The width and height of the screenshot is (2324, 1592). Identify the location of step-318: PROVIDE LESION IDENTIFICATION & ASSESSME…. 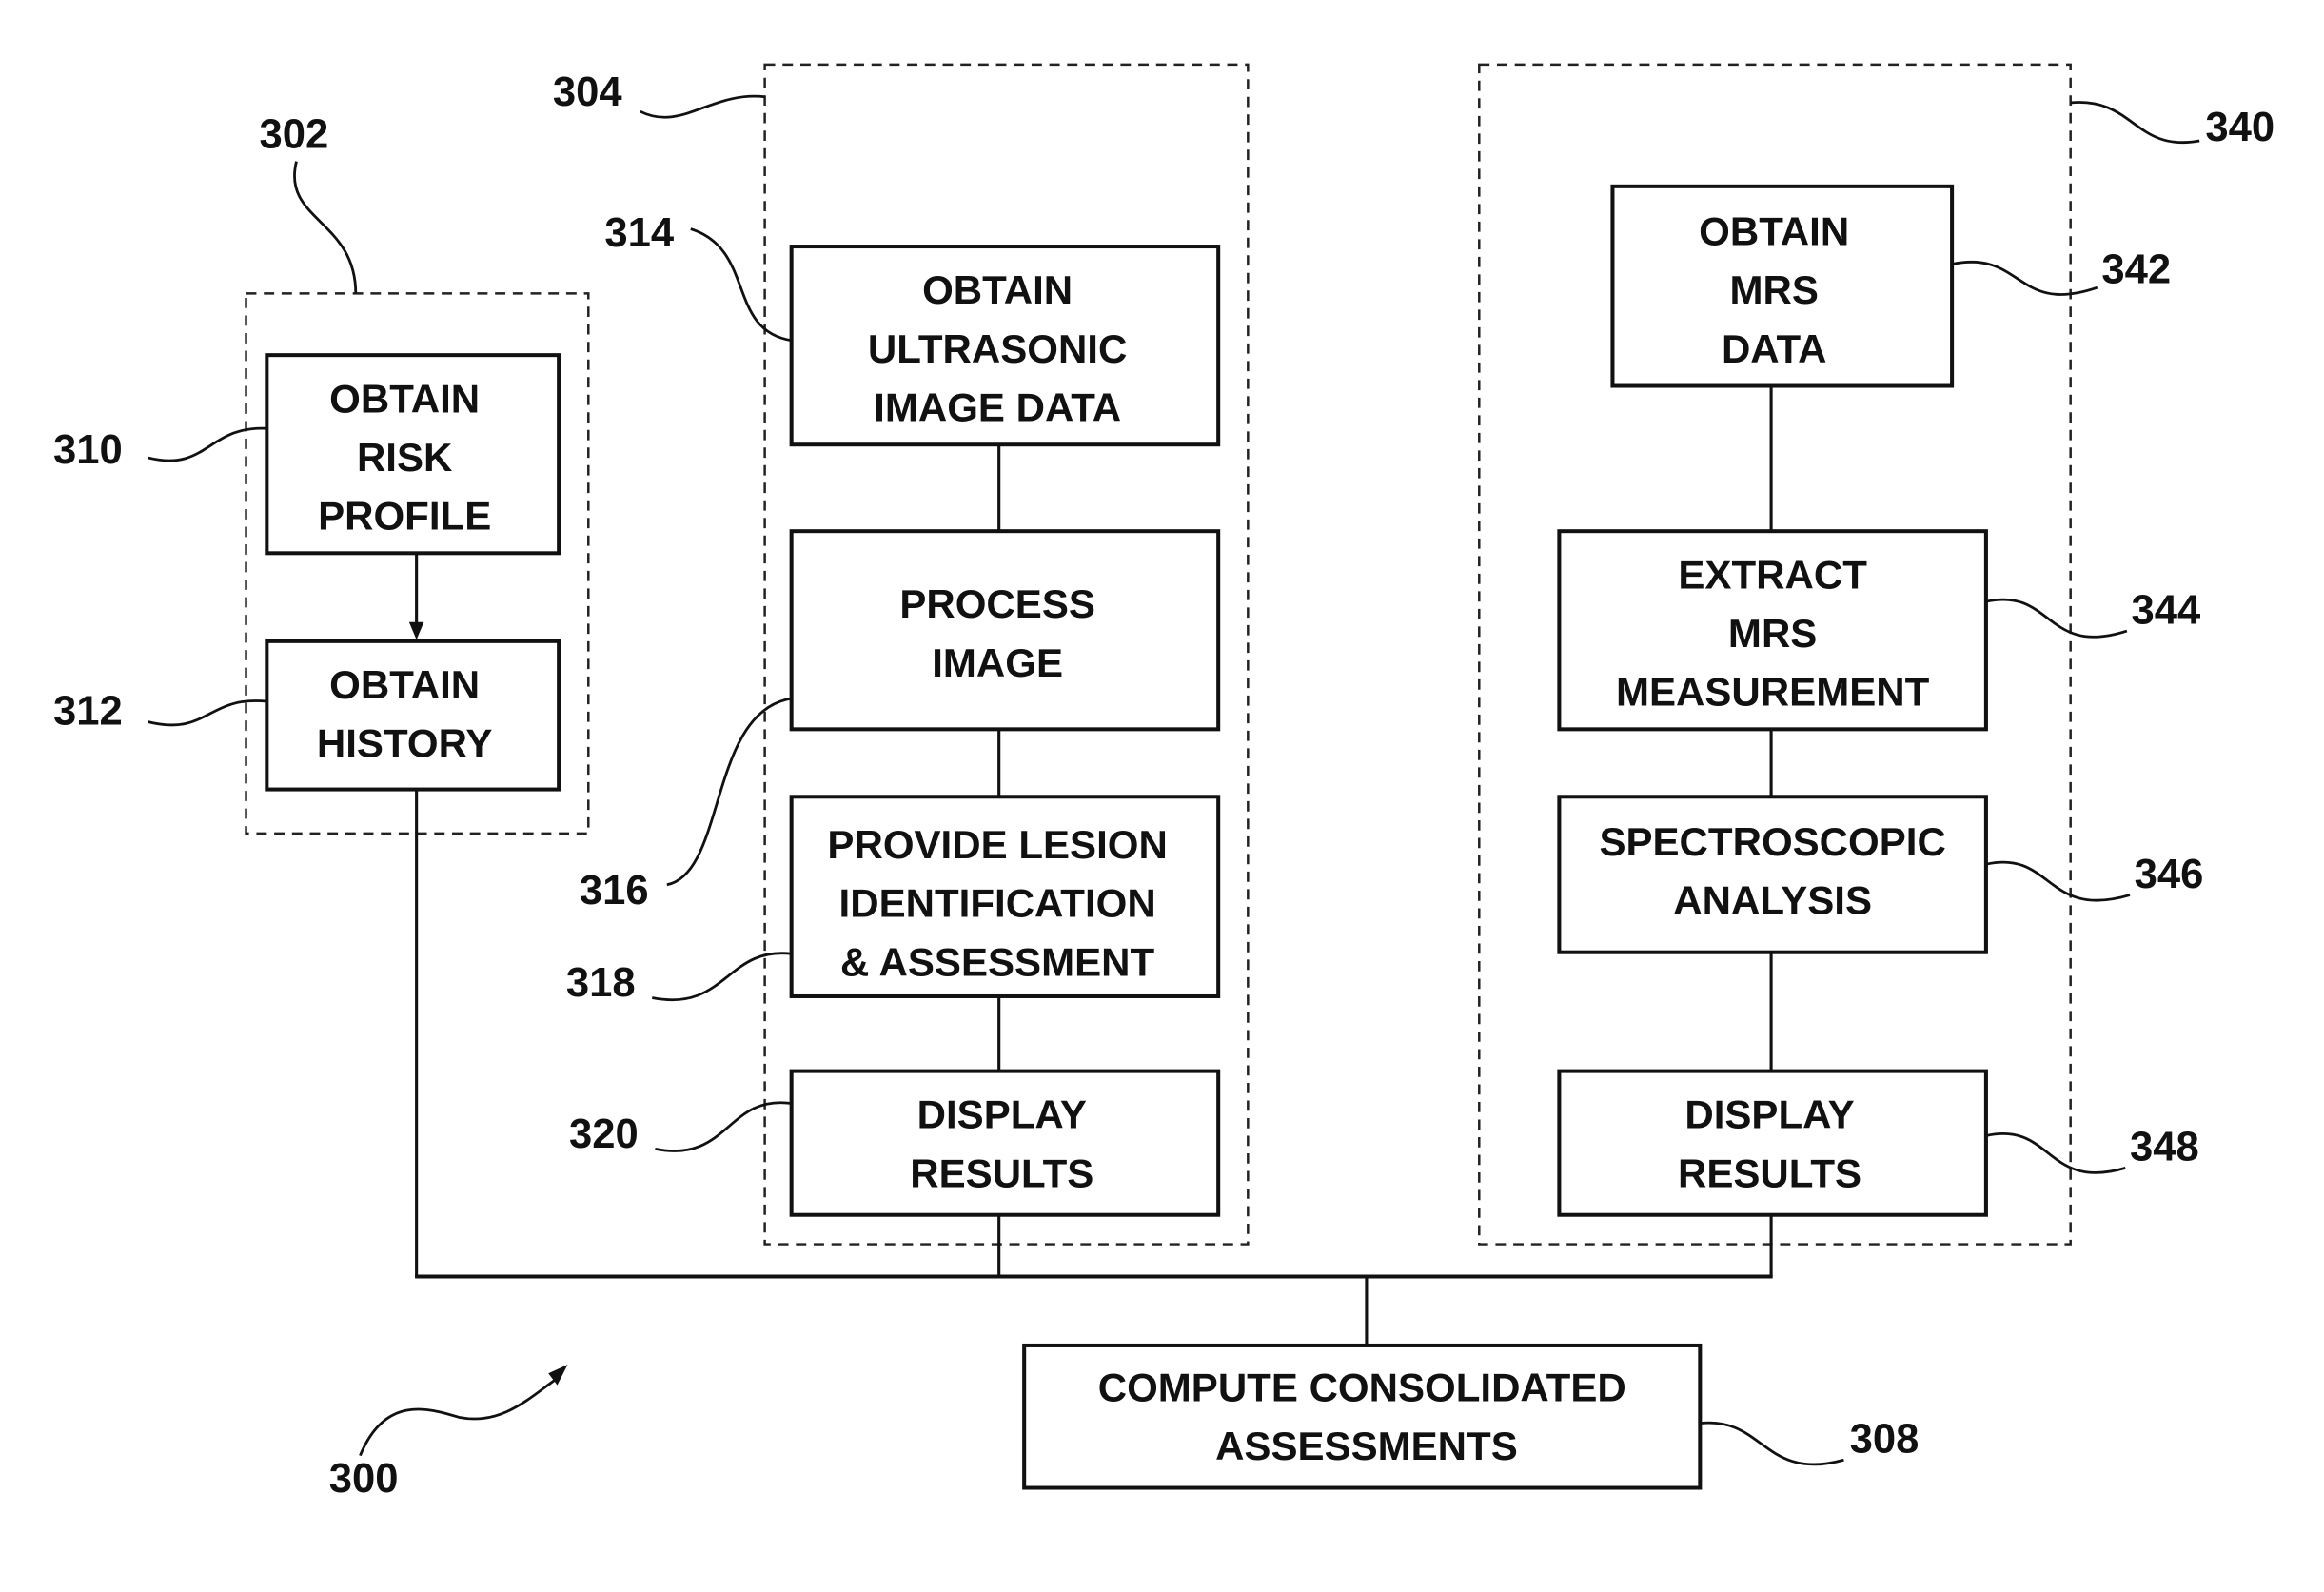
(1005, 896).